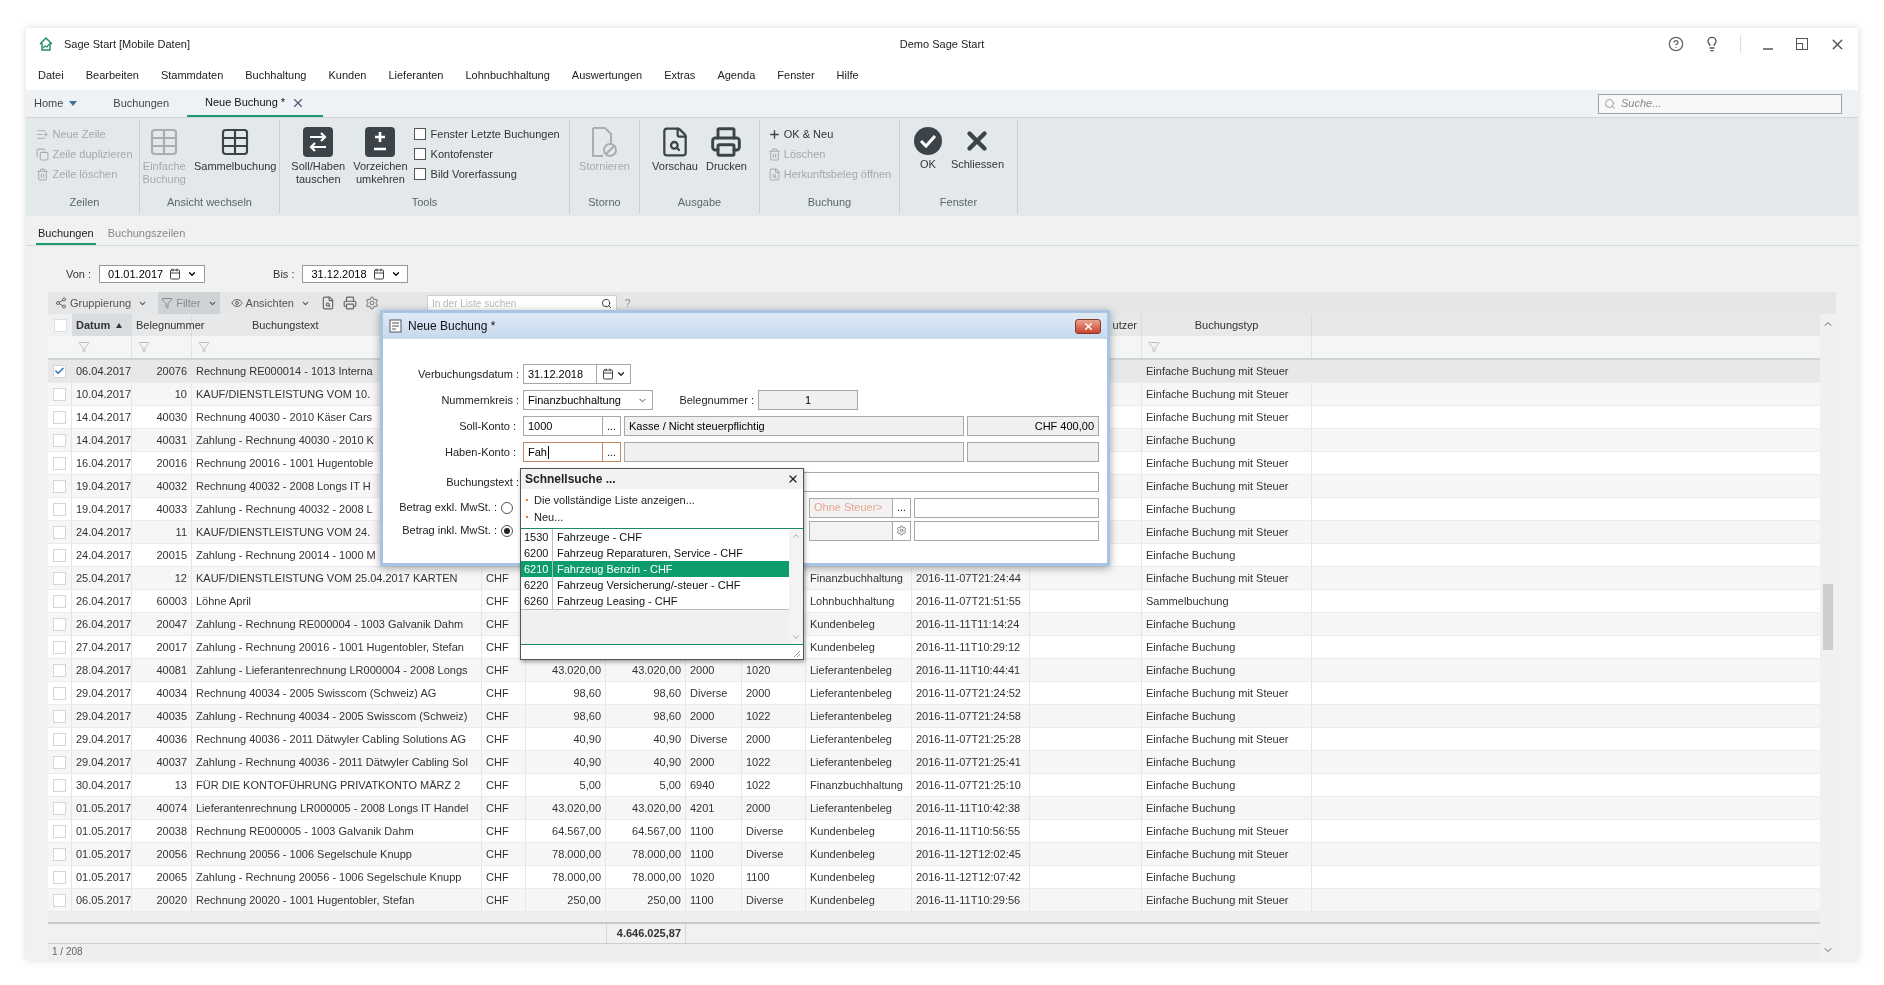 The image size is (1884, 985). What do you see at coordinates (680, 75) in the screenshot?
I see `menu-item: Extras` at bounding box center [680, 75].